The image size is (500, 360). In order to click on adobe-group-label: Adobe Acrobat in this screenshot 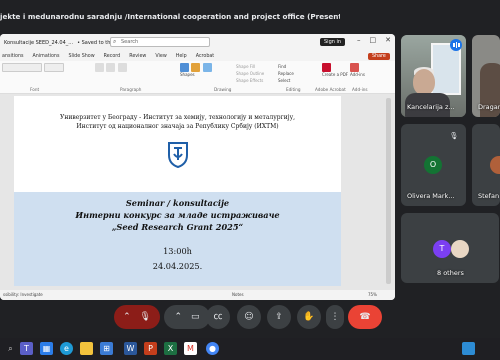, I will do `click(330, 89)`.